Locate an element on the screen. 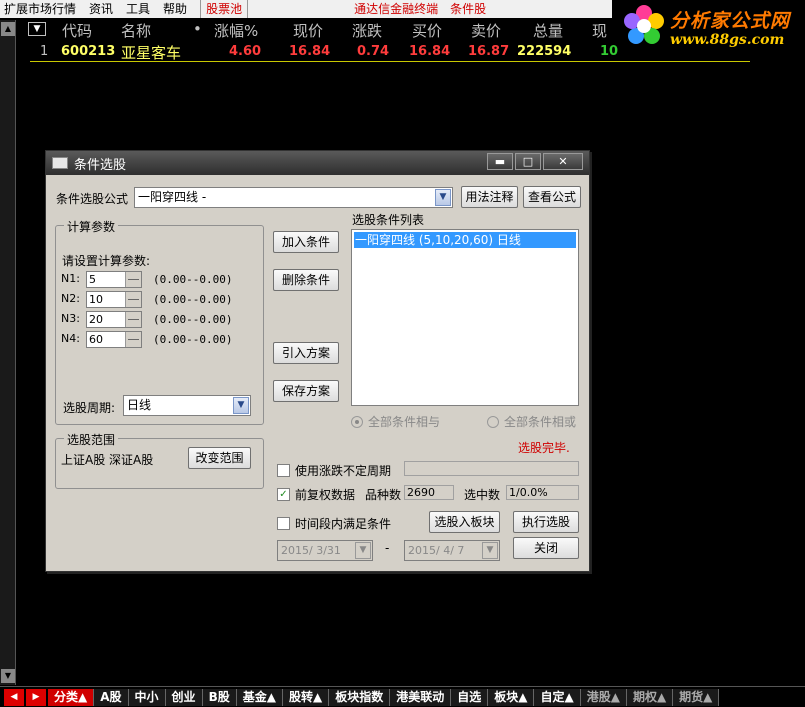 The height and width of the screenshot is (707, 805). hit-label: 选中数 is located at coordinates (482, 495).